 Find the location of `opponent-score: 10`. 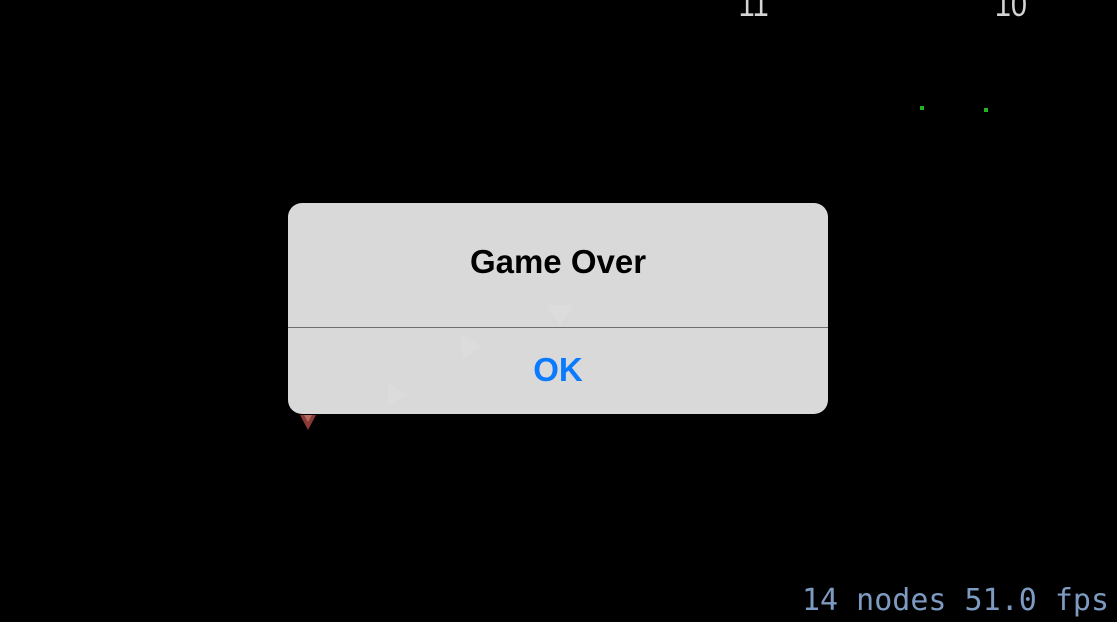

opponent-score: 10 is located at coordinates (1010, 12).